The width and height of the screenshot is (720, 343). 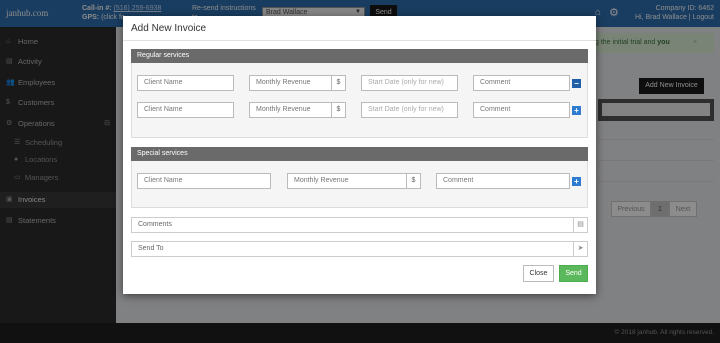 I want to click on comments-input: Comments ▤, so click(x=359, y=225).